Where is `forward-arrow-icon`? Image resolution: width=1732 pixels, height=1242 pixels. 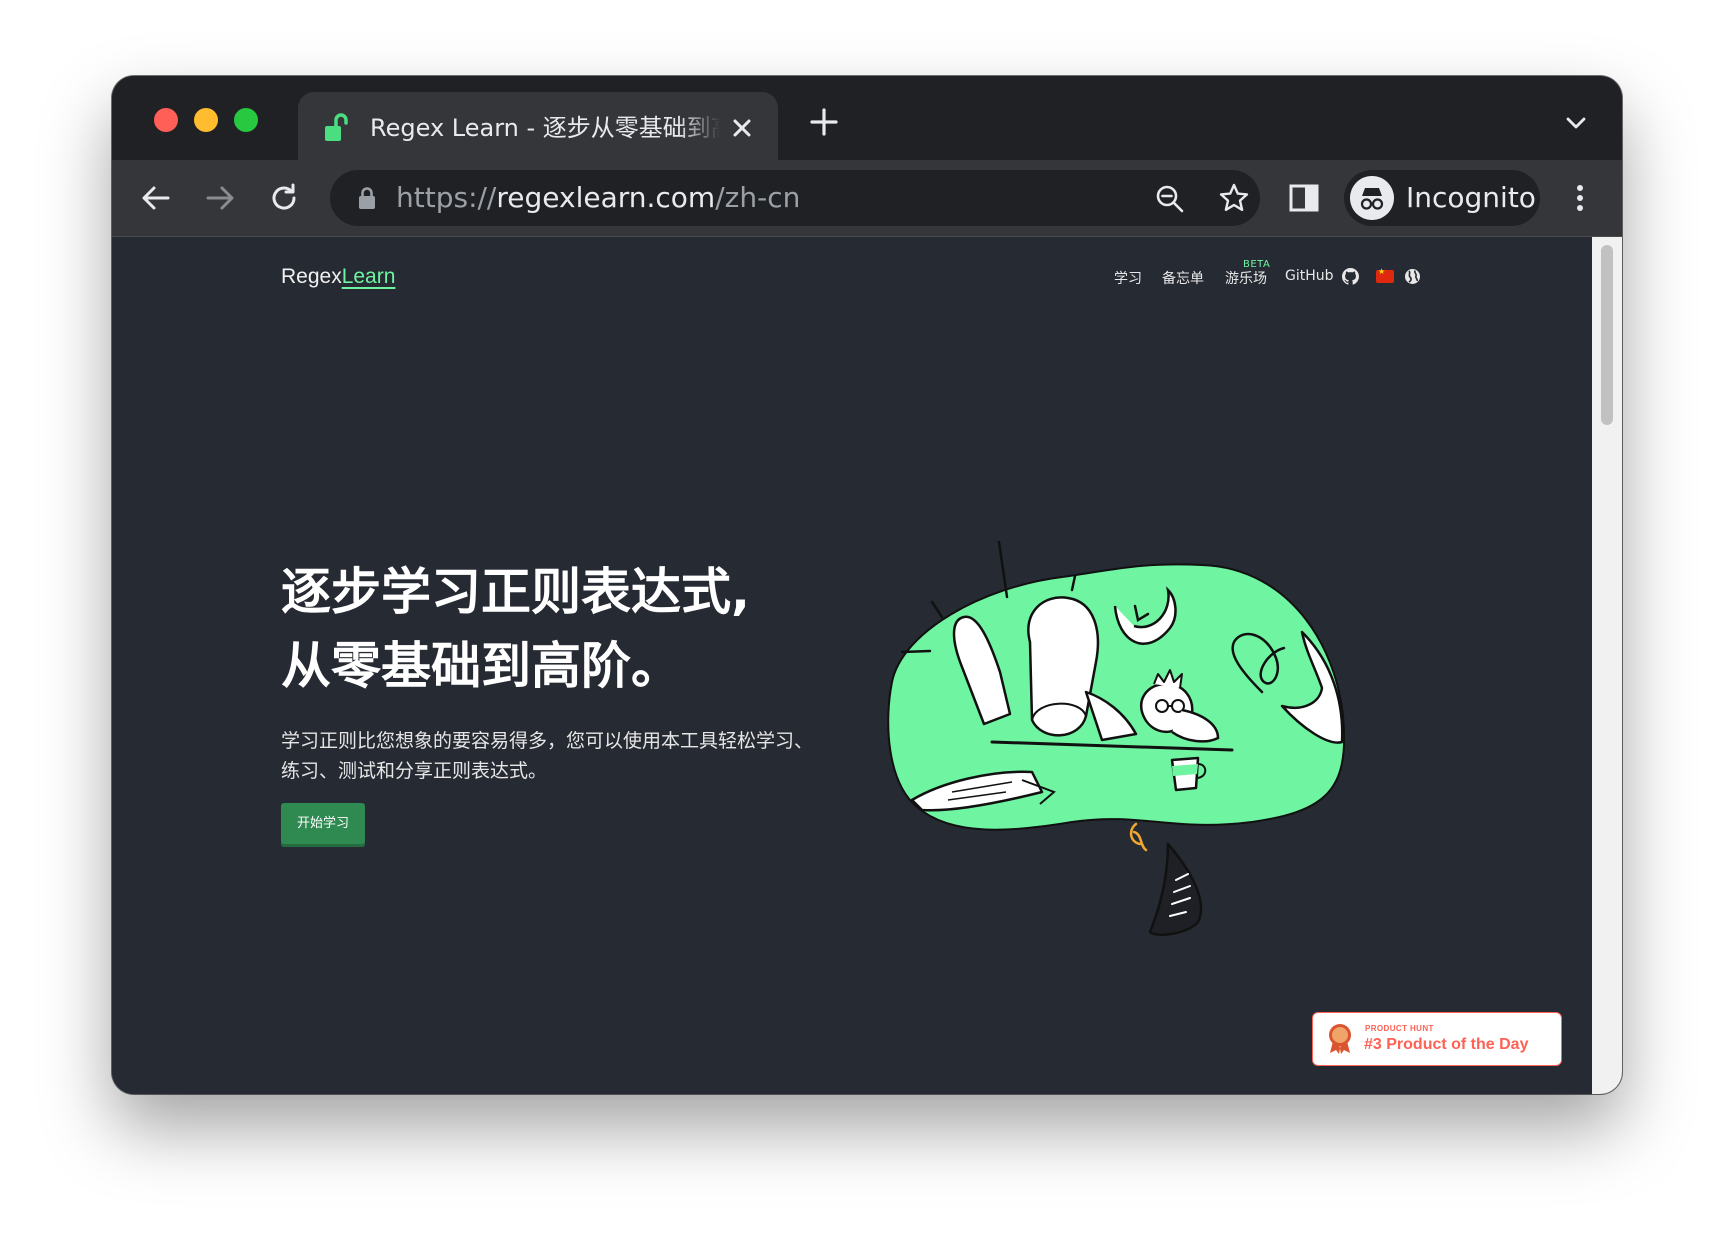
forward-arrow-icon is located at coordinates (220, 198).